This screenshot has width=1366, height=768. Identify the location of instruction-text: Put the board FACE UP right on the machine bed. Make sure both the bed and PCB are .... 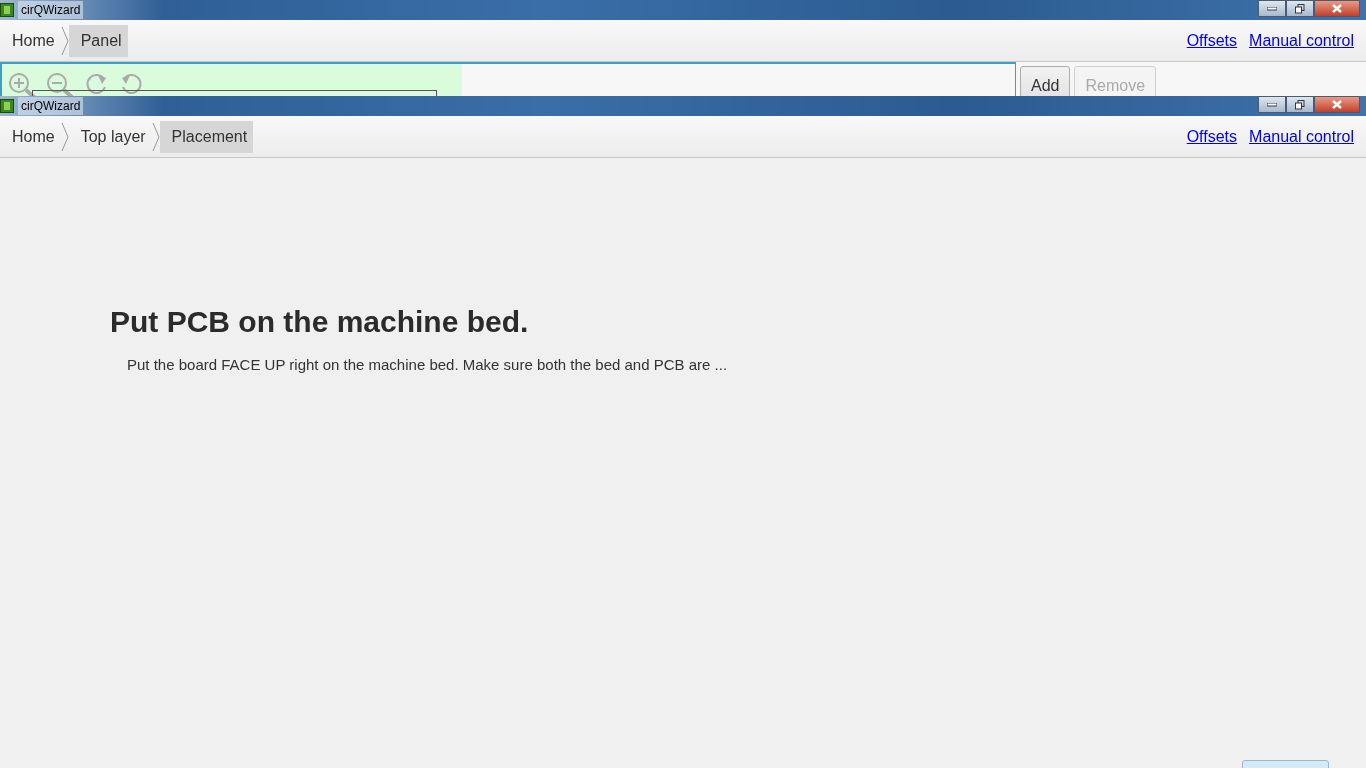
(428, 365).